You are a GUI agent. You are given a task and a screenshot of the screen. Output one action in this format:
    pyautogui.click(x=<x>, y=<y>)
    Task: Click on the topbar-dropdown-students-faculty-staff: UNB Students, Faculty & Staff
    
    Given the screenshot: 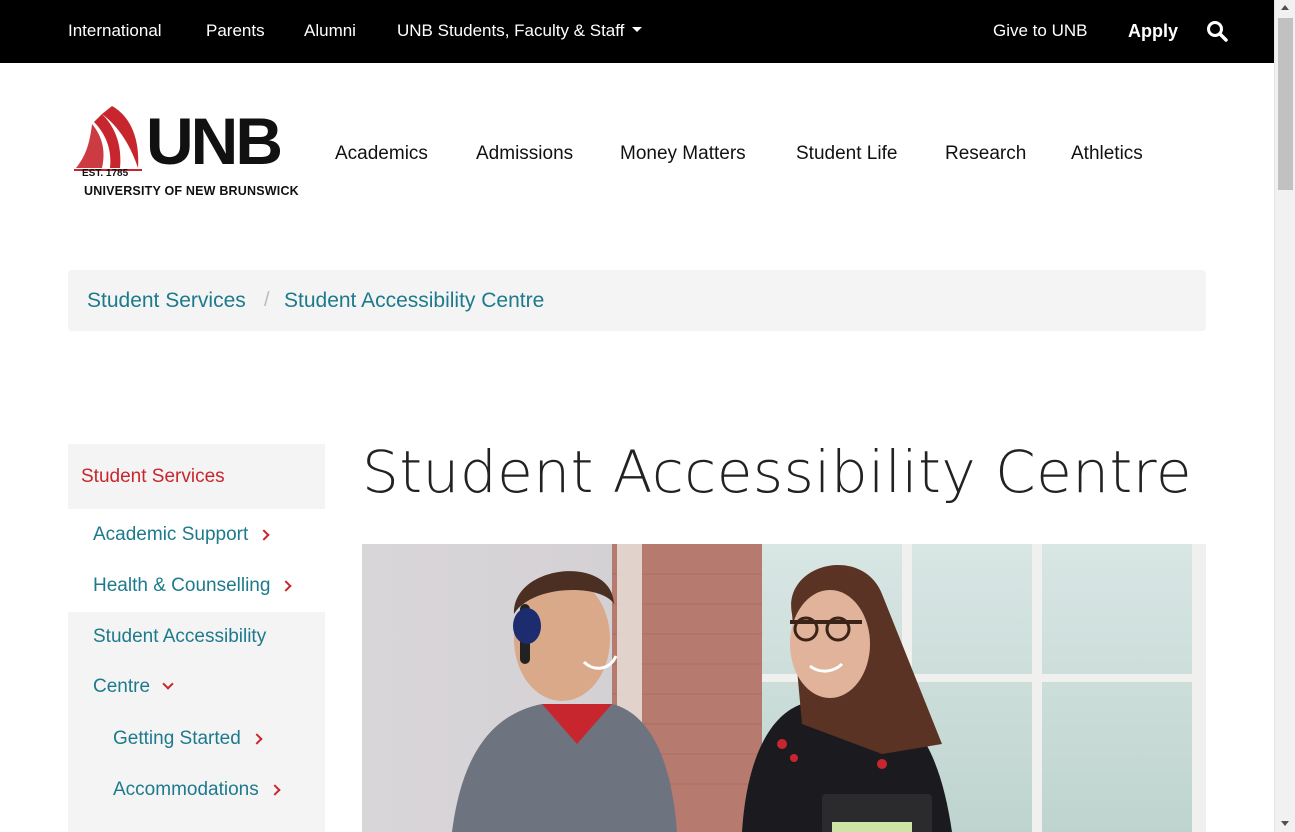 What is the action you would take?
    pyautogui.click(x=520, y=31)
    